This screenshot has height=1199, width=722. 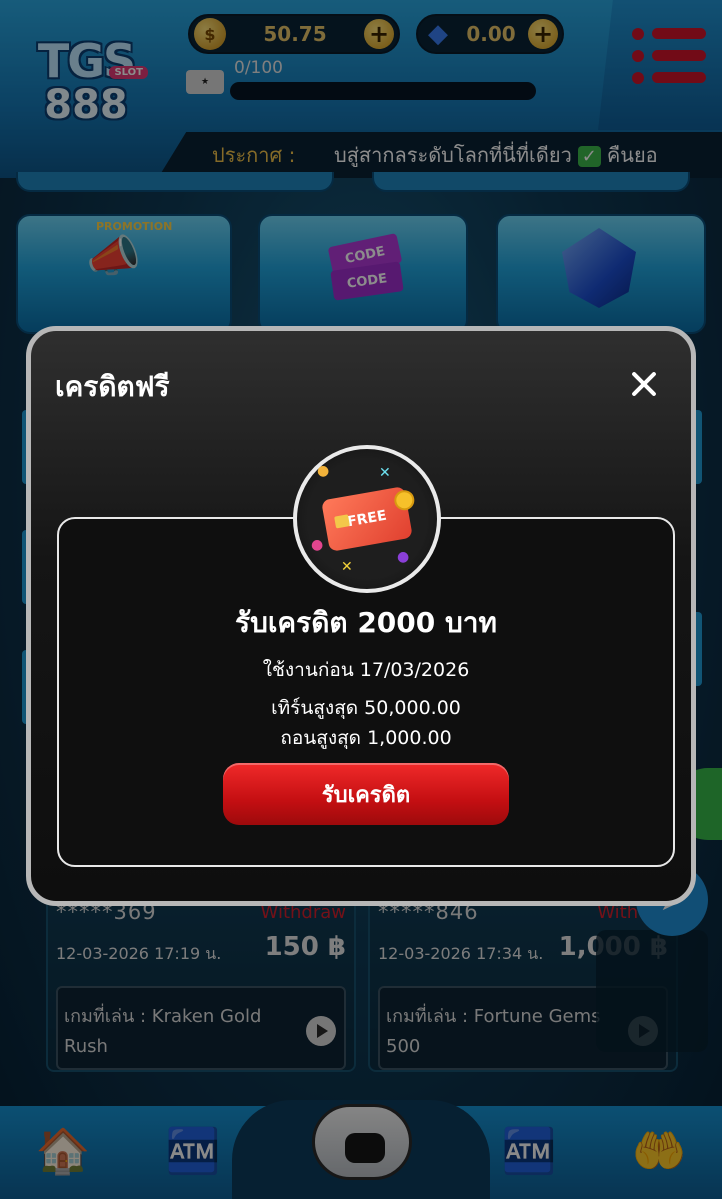 I want to click on close-icon, so click(x=644, y=384).